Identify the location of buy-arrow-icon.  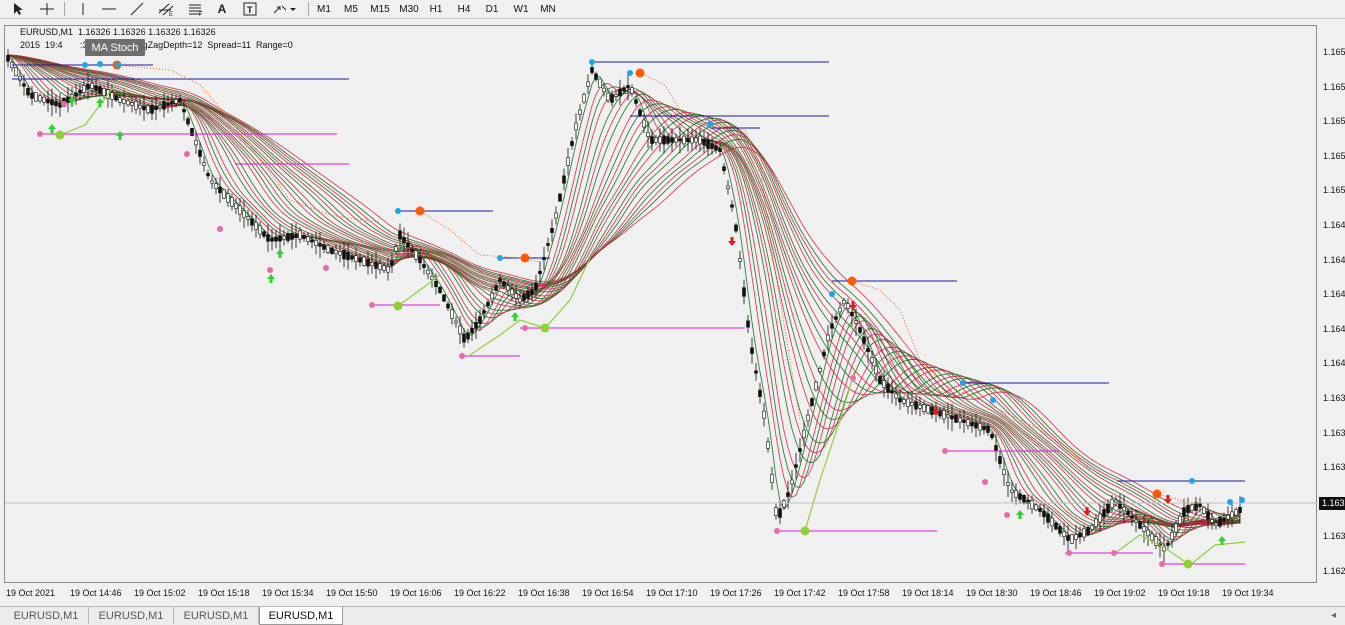
(120, 135).